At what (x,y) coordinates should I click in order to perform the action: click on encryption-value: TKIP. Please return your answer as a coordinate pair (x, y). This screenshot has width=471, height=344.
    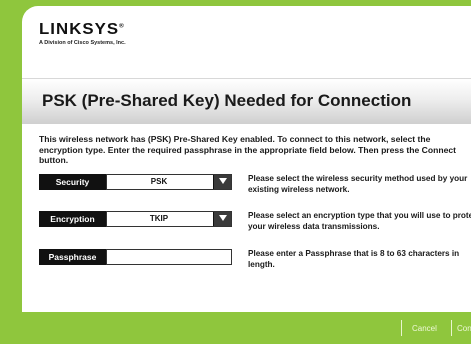
    Looking at the image, I should click on (159, 218).